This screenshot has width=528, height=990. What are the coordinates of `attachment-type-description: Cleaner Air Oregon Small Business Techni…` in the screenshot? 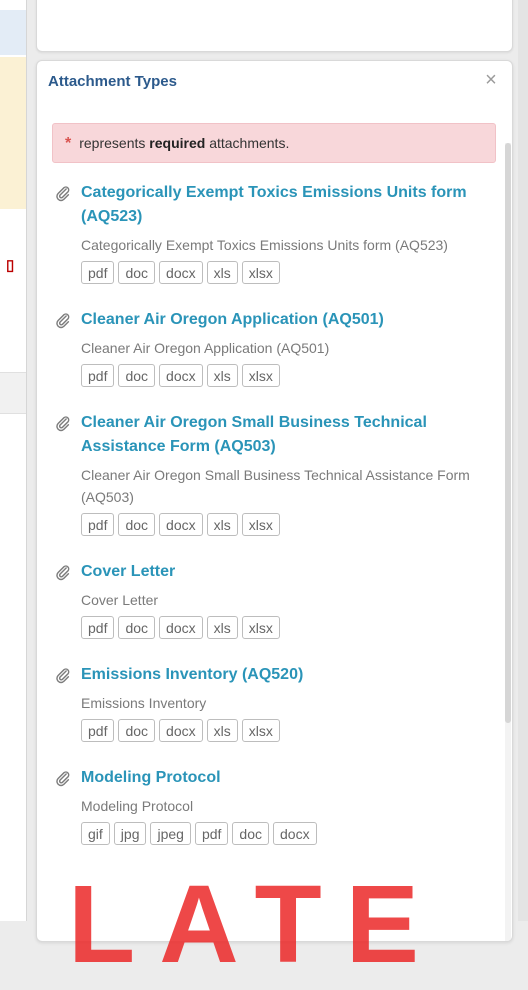 It's located at (275, 486).